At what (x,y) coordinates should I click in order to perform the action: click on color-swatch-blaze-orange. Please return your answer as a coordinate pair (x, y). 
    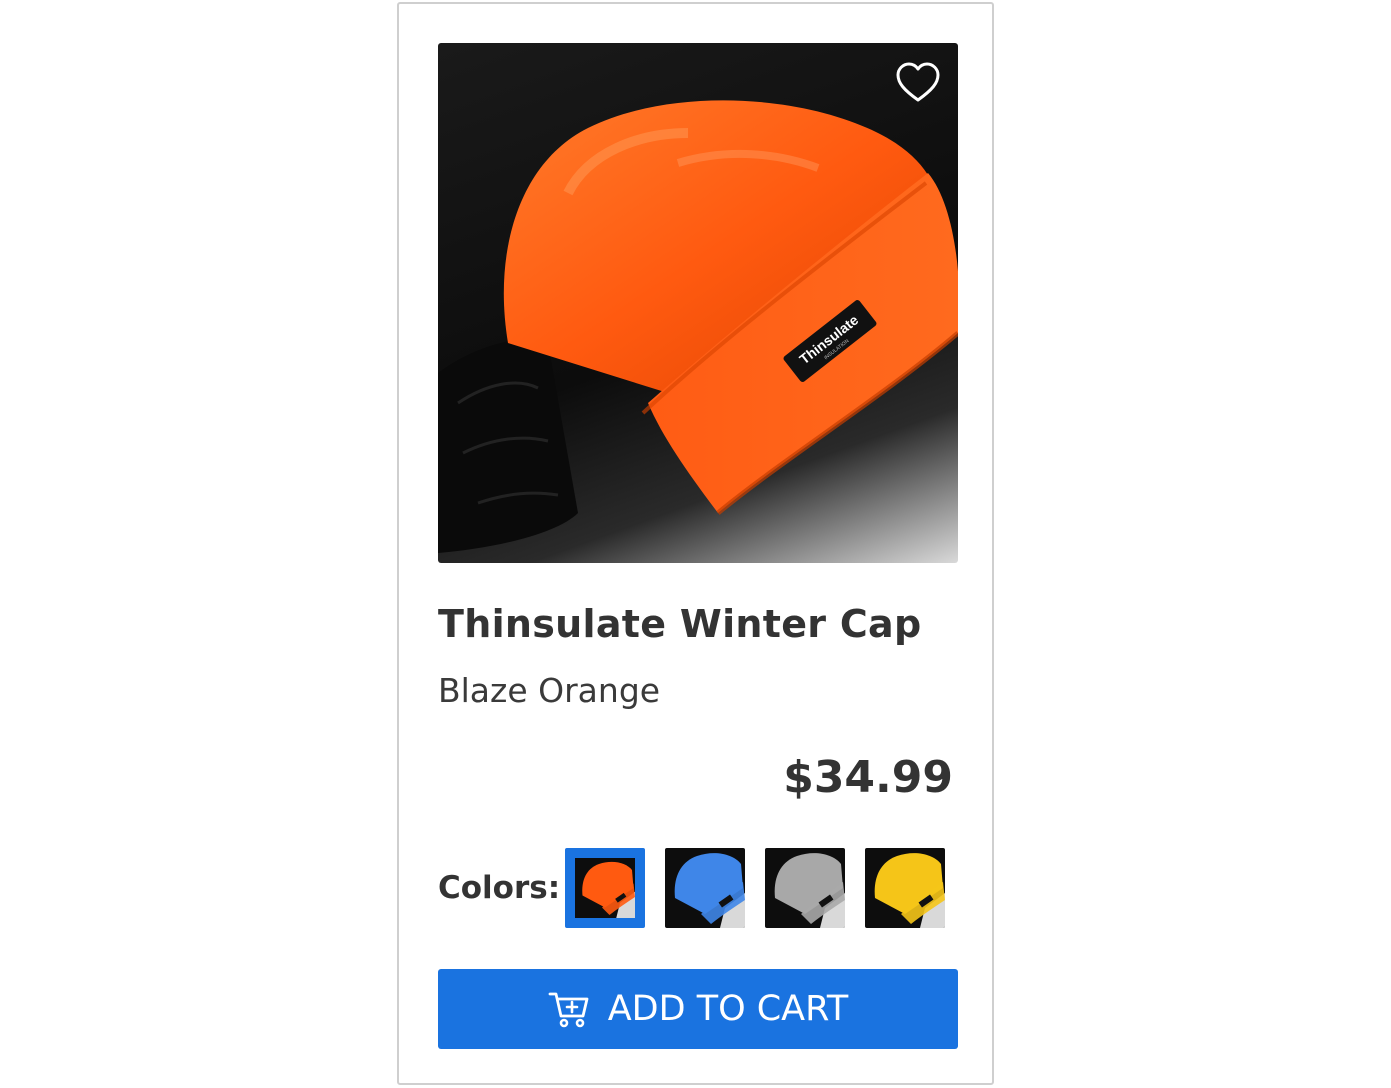
    Looking at the image, I should click on (605, 888).